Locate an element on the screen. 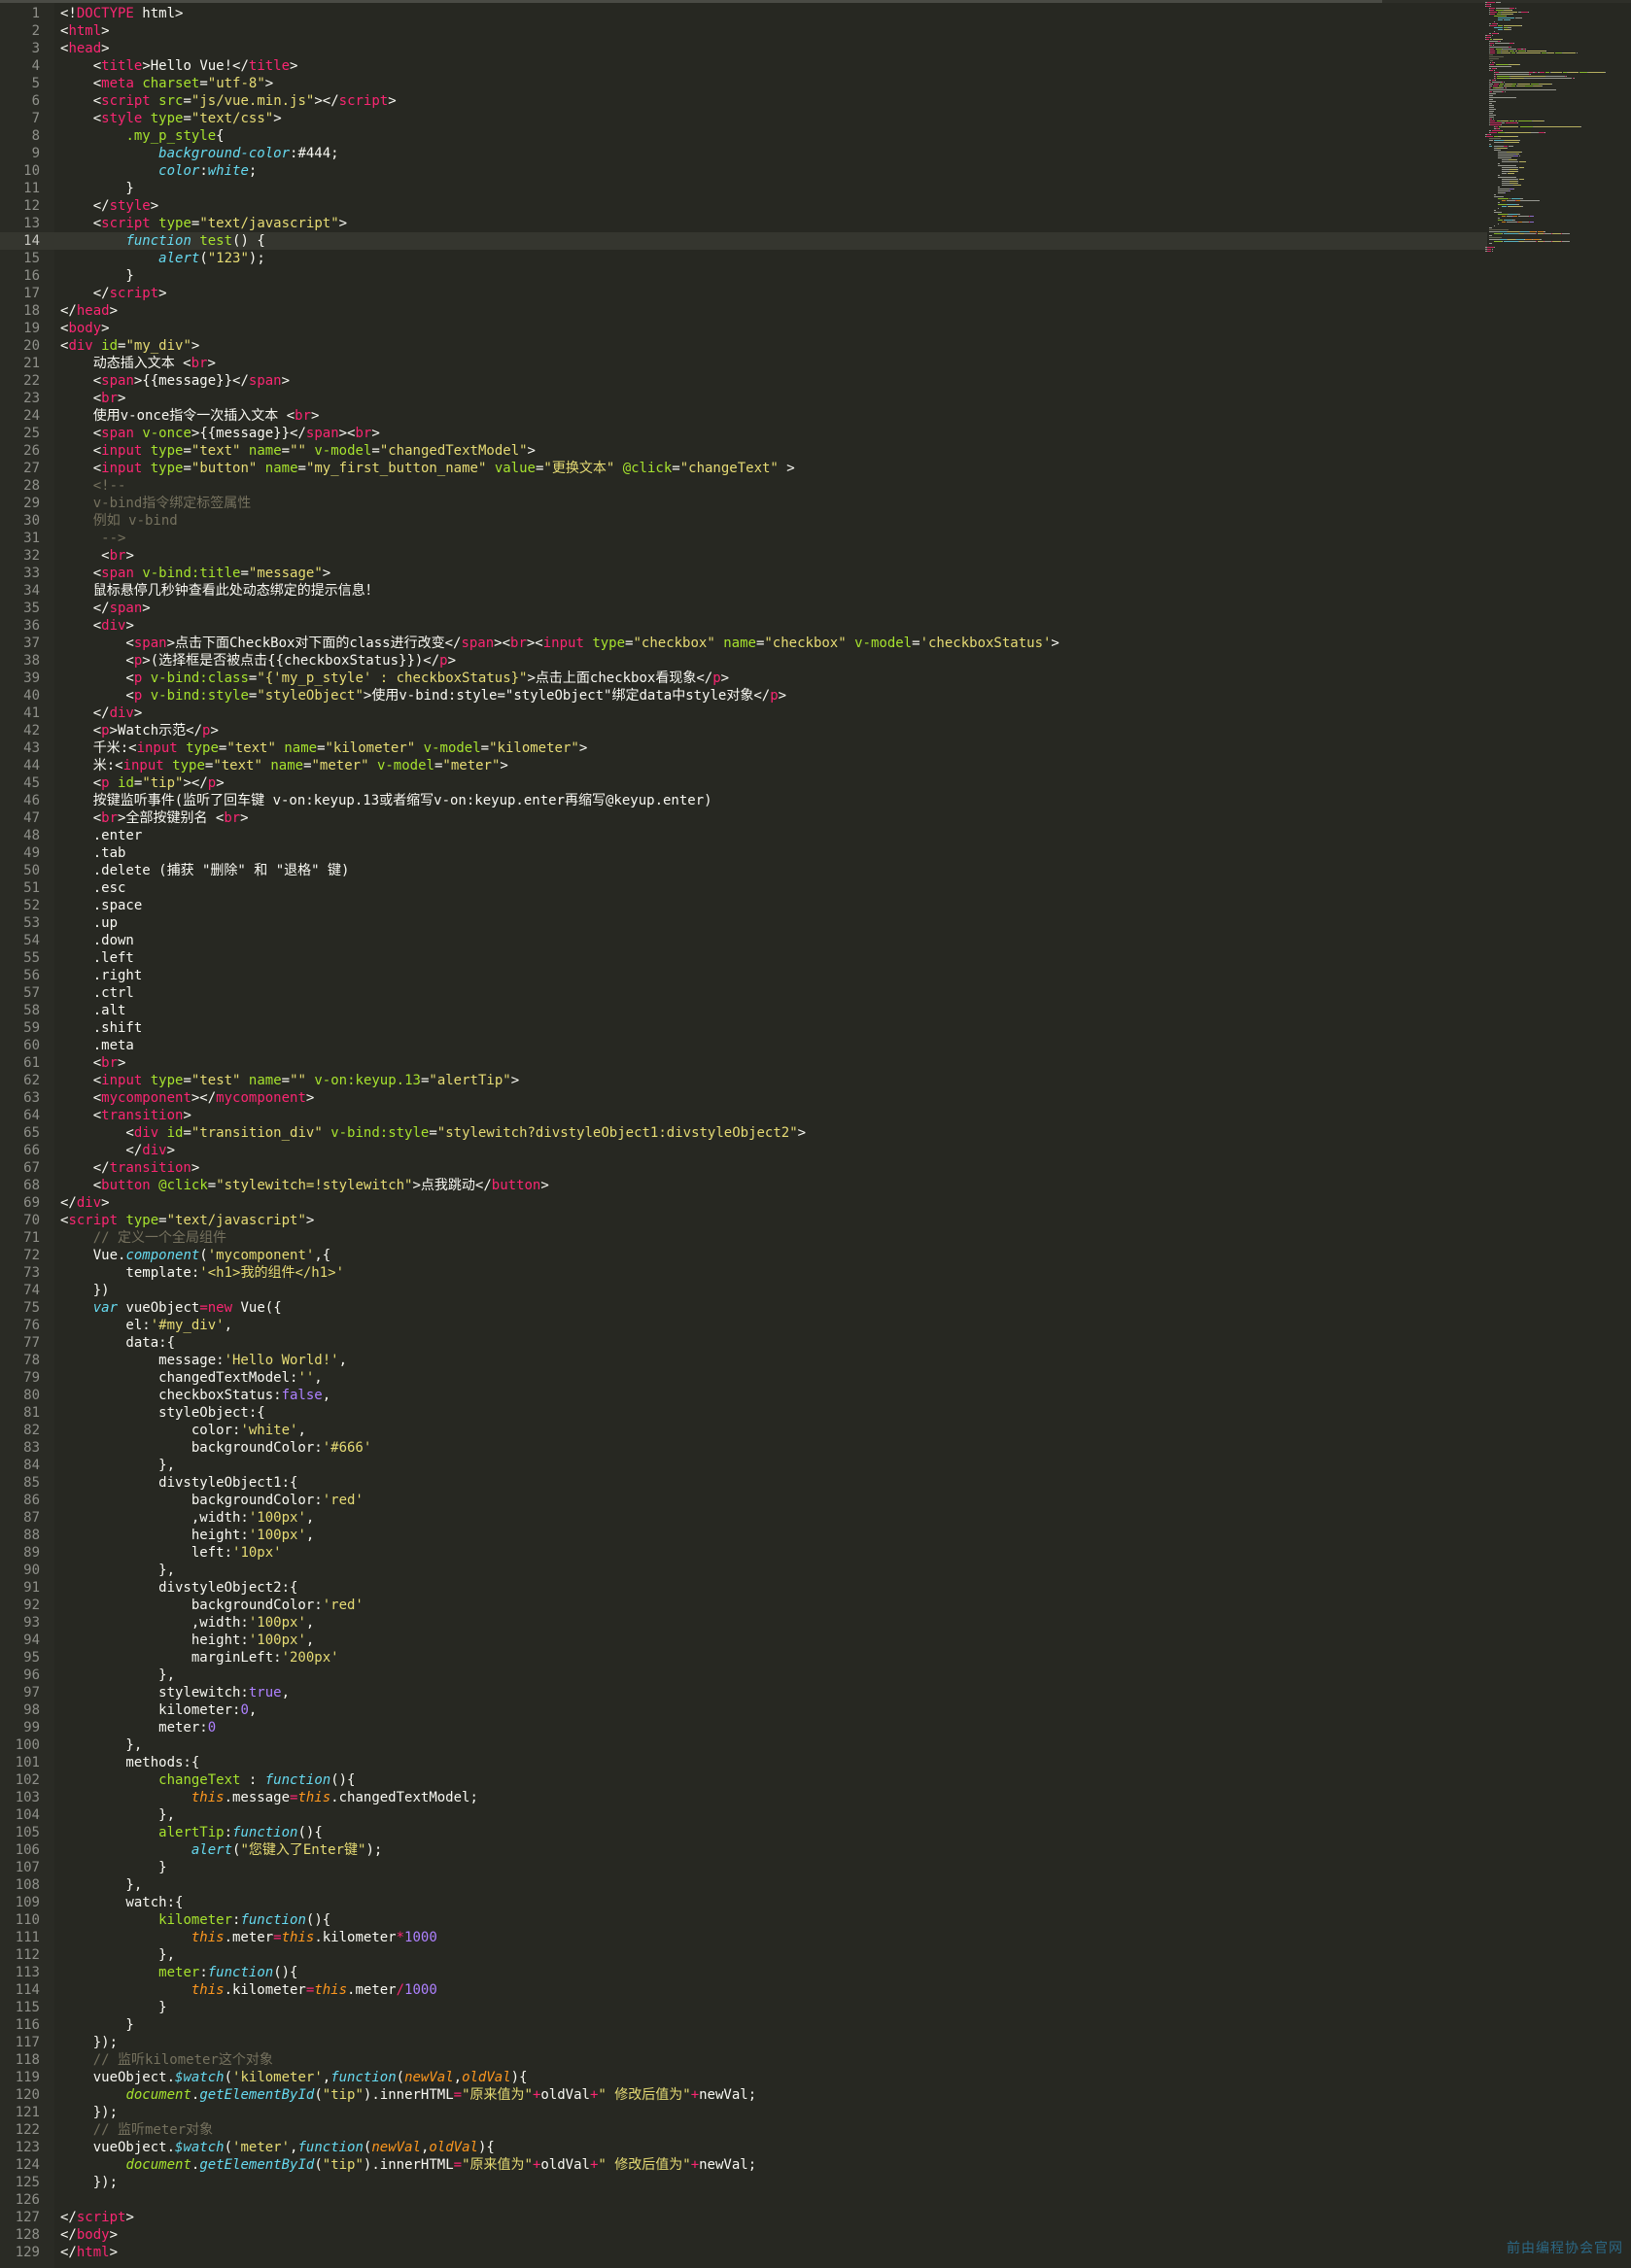 This screenshot has height=2268, width=1631. code-line: 60 .meta is located at coordinates (743, 1045).